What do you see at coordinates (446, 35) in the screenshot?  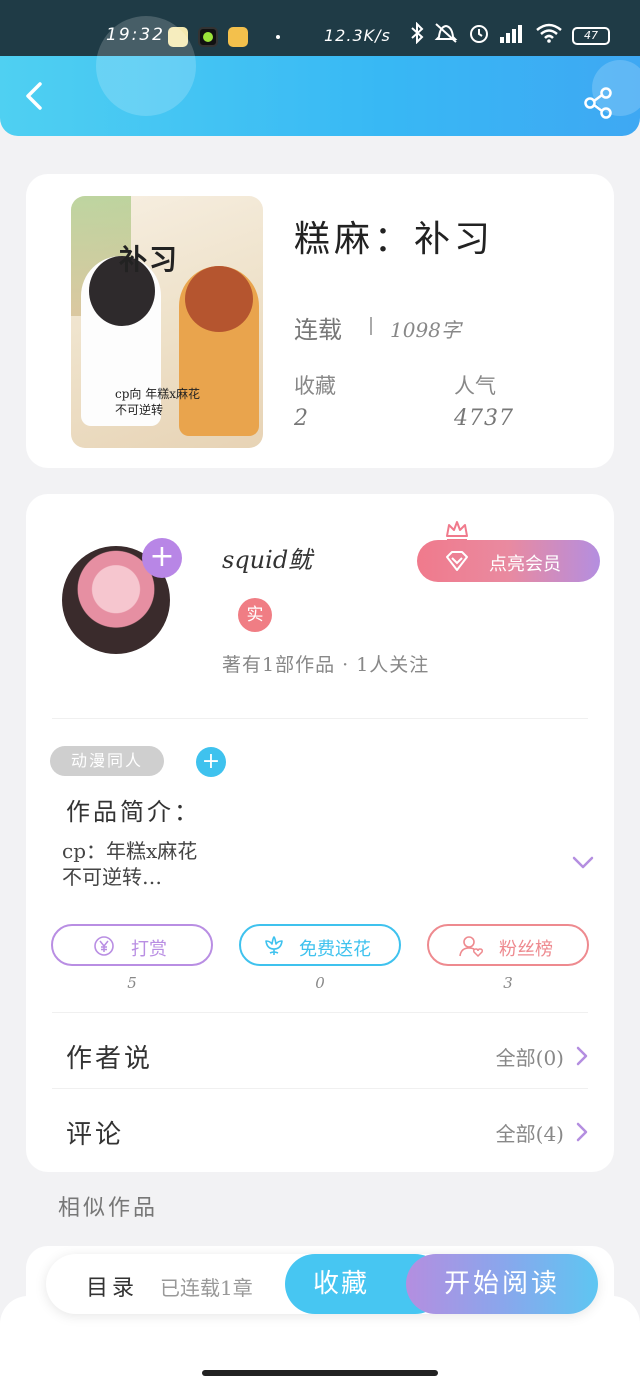 I see `mute-icon` at bounding box center [446, 35].